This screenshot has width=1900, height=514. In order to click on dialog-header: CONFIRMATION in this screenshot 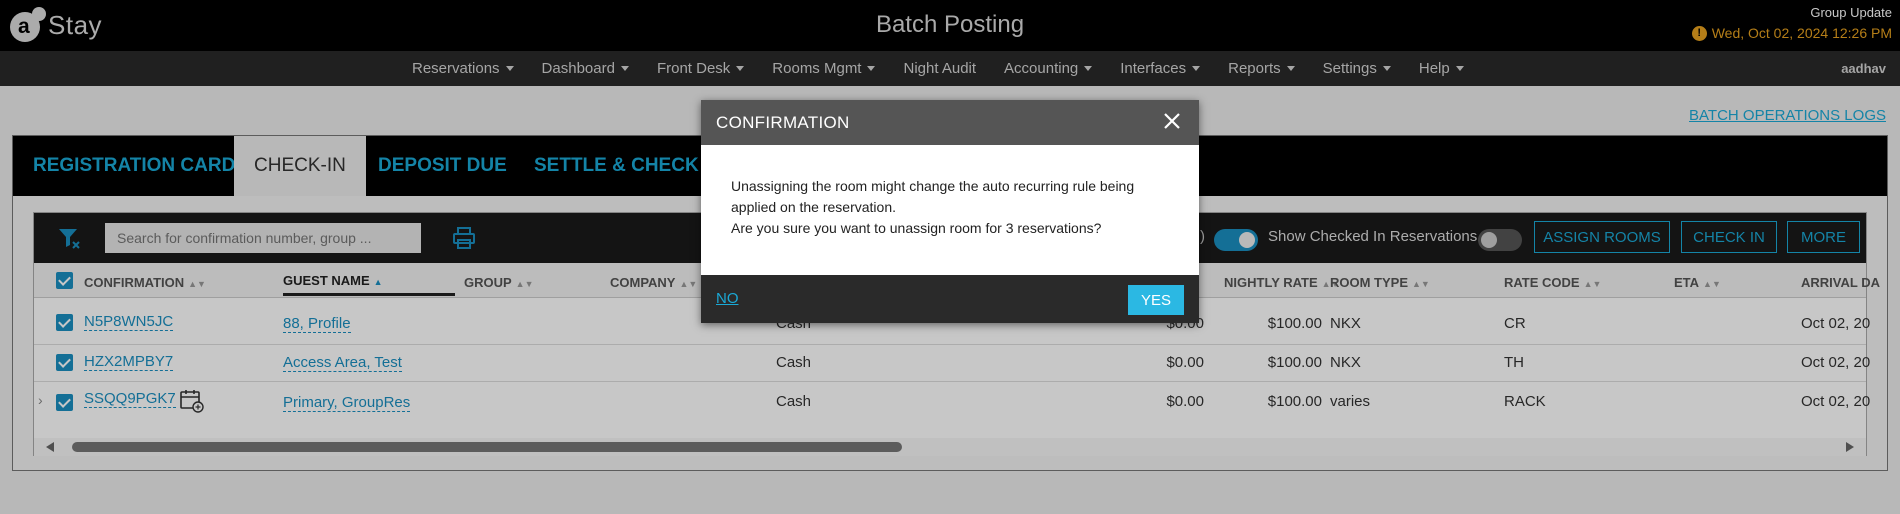, I will do `click(950, 122)`.